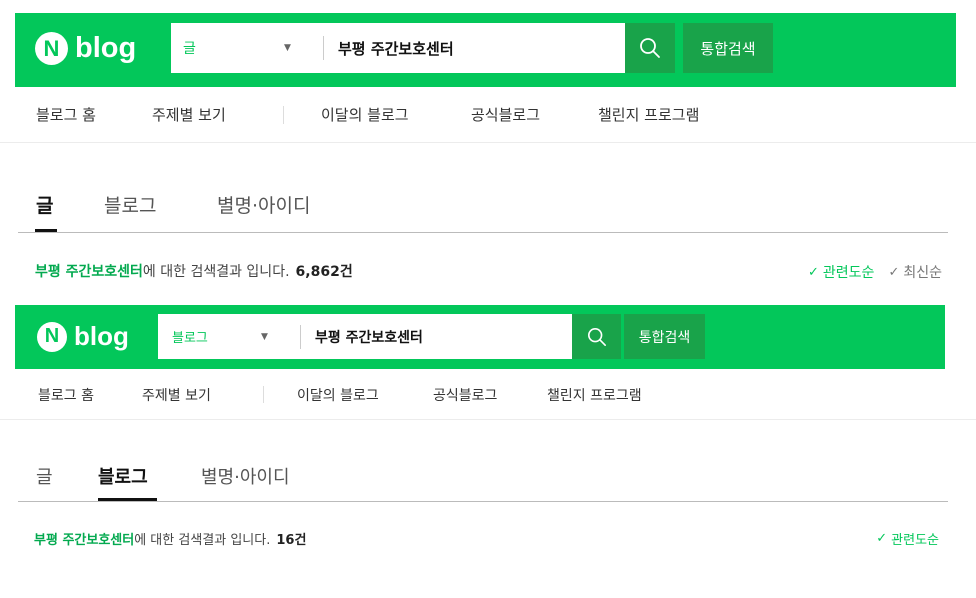  Describe the element at coordinates (324, 272) in the screenshot. I see `result-count: 6,862건` at that location.